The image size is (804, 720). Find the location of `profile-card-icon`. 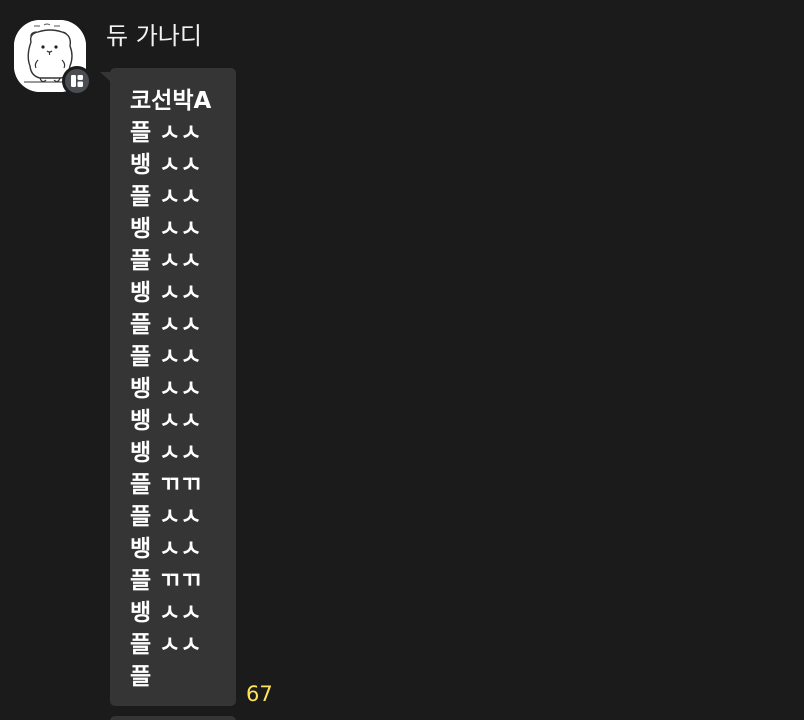

profile-card-icon is located at coordinates (77, 81).